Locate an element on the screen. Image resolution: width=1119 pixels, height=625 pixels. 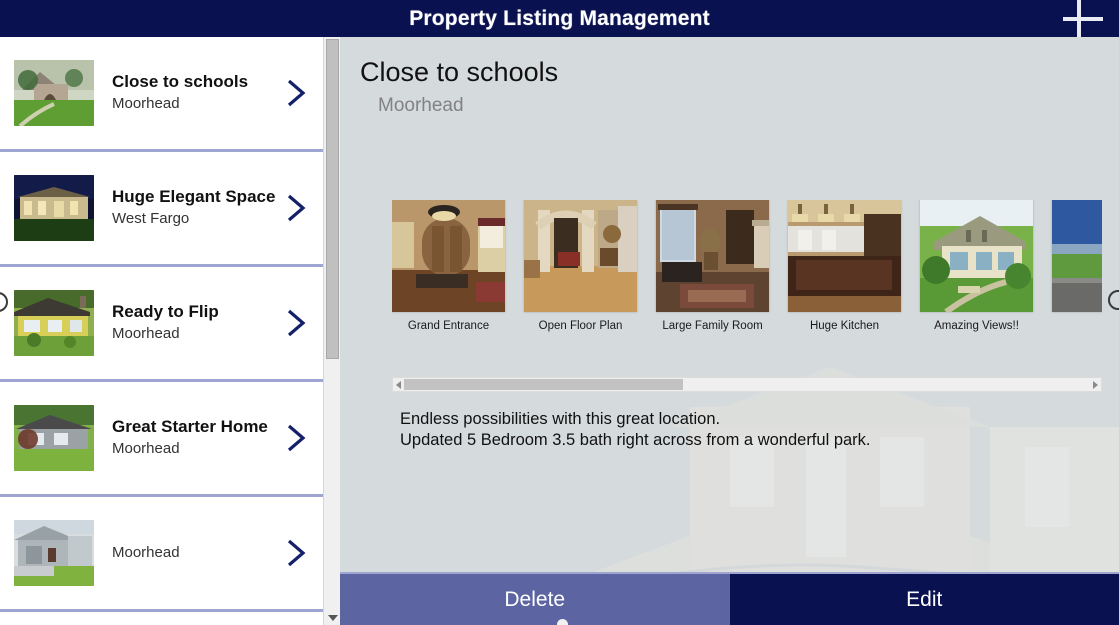
gallery-caption: Huge Kitchen is located at coordinates (844, 326).